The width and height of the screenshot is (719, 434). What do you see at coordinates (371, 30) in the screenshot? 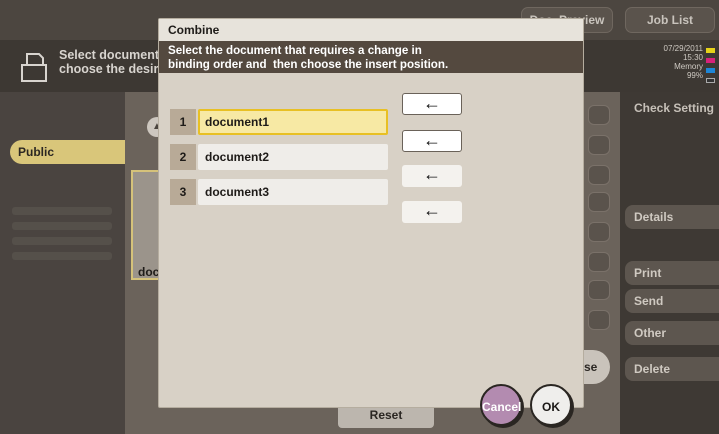
I see `dialog-title: Combine` at bounding box center [371, 30].